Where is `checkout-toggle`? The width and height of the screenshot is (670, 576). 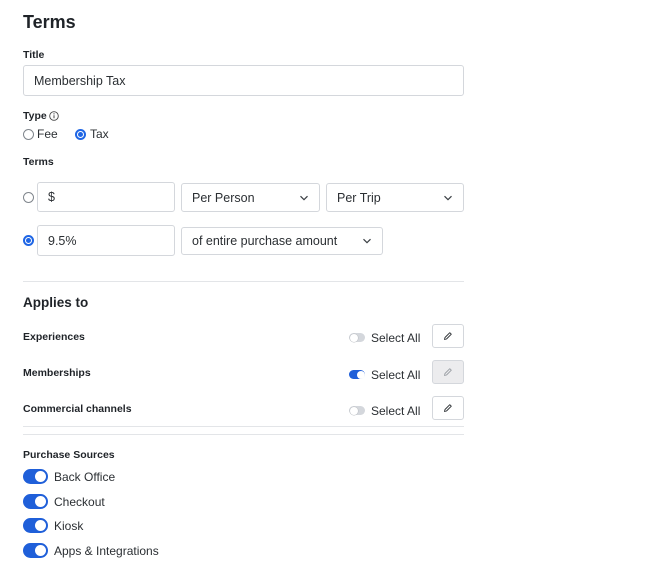
checkout-toggle is located at coordinates (35, 501).